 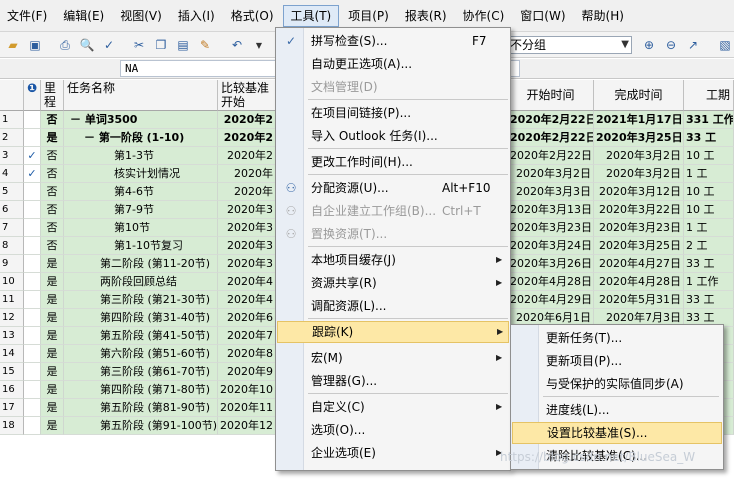 I want to click on header-select-all, so click(x=12, y=95).